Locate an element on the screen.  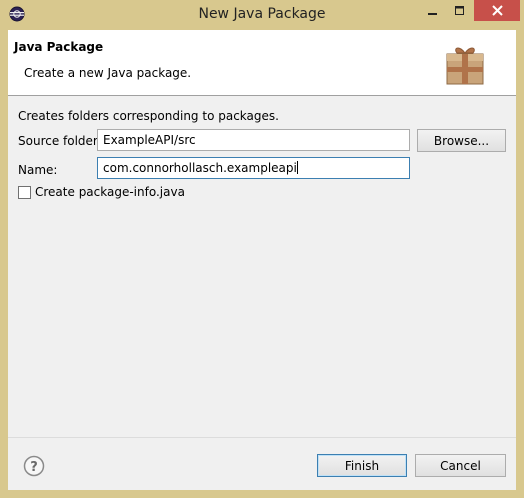
close-button is located at coordinates (497, 10).